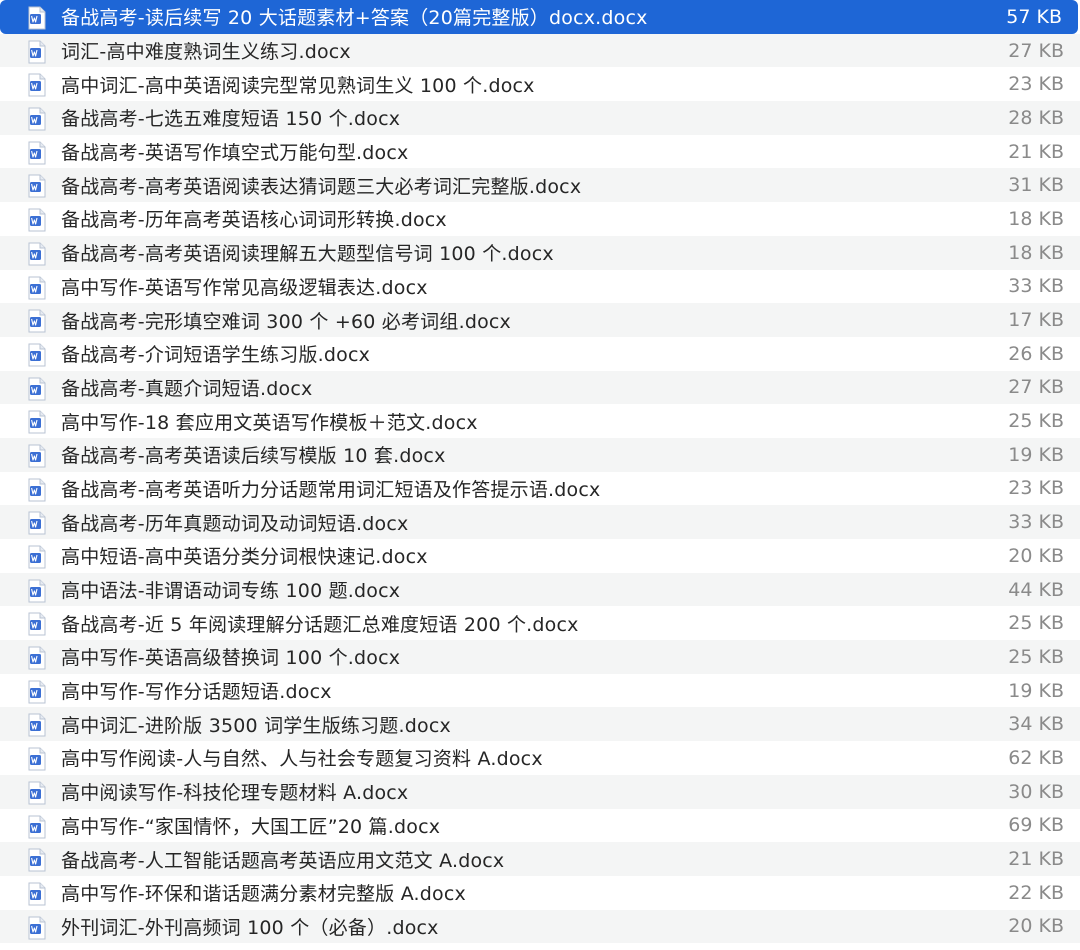 This screenshot has width=1080, height=950. Describe the element at coordinates (540, 421) in the screenshot. I see `file-row: 高中写作-18 套应用文英语写作模板＋范文.docx 25 KB` at that location.